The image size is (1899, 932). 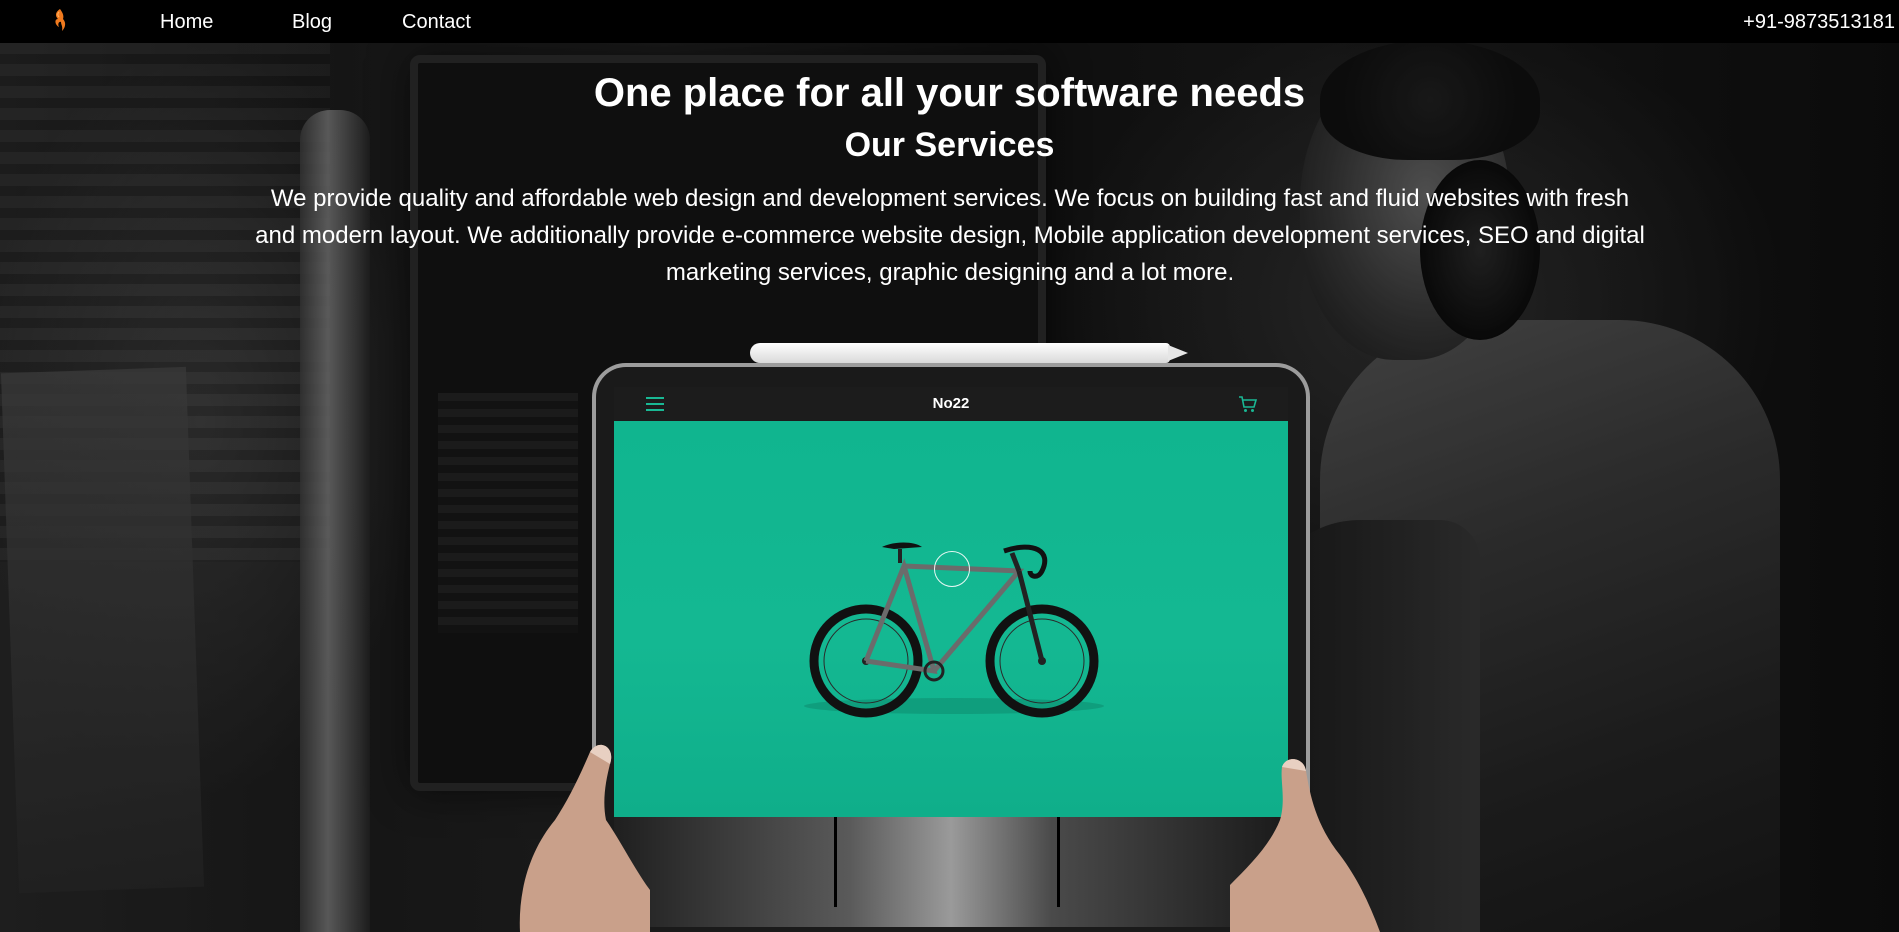 I want to click on bicycle-image, so click(x=954, y=630).